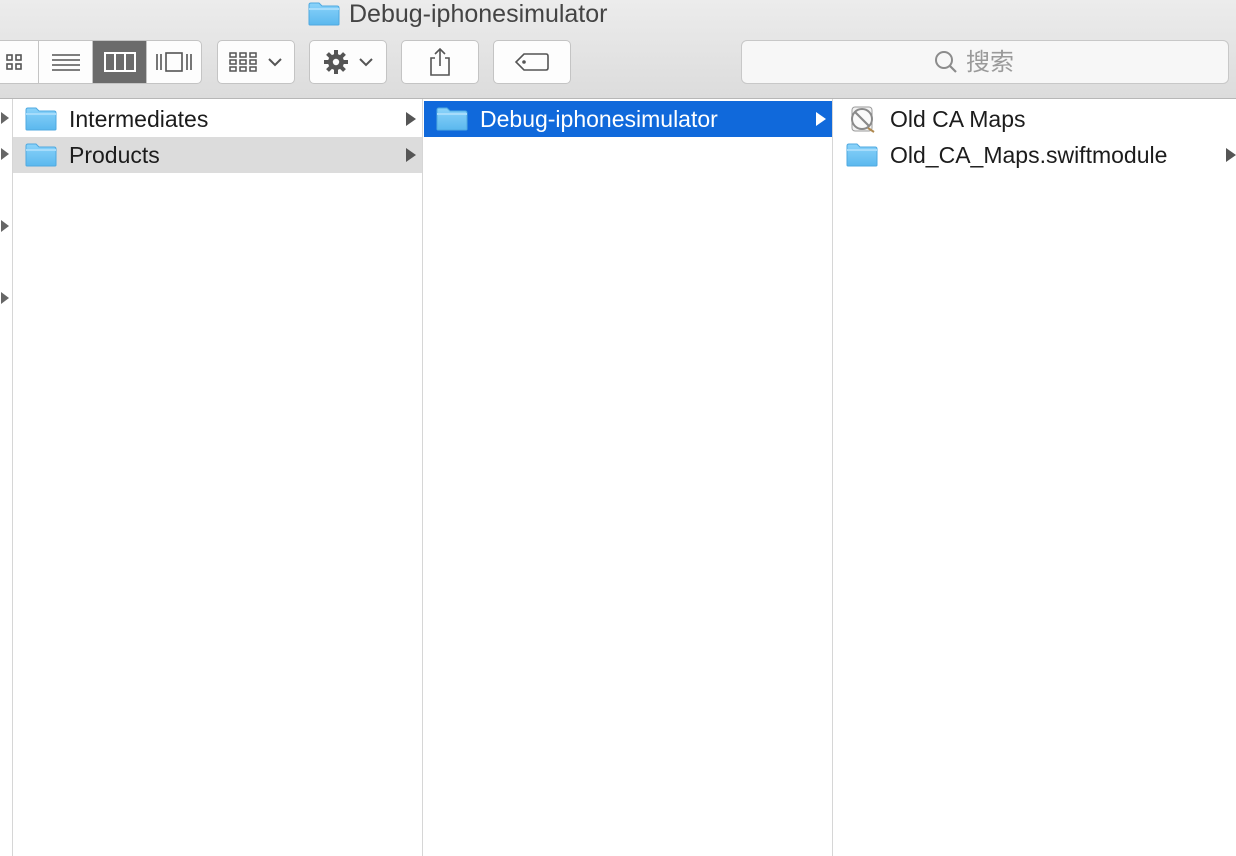 This screenshot has height=856, width=1236. I want to click on icon-grid-icon, so click(13, 62).